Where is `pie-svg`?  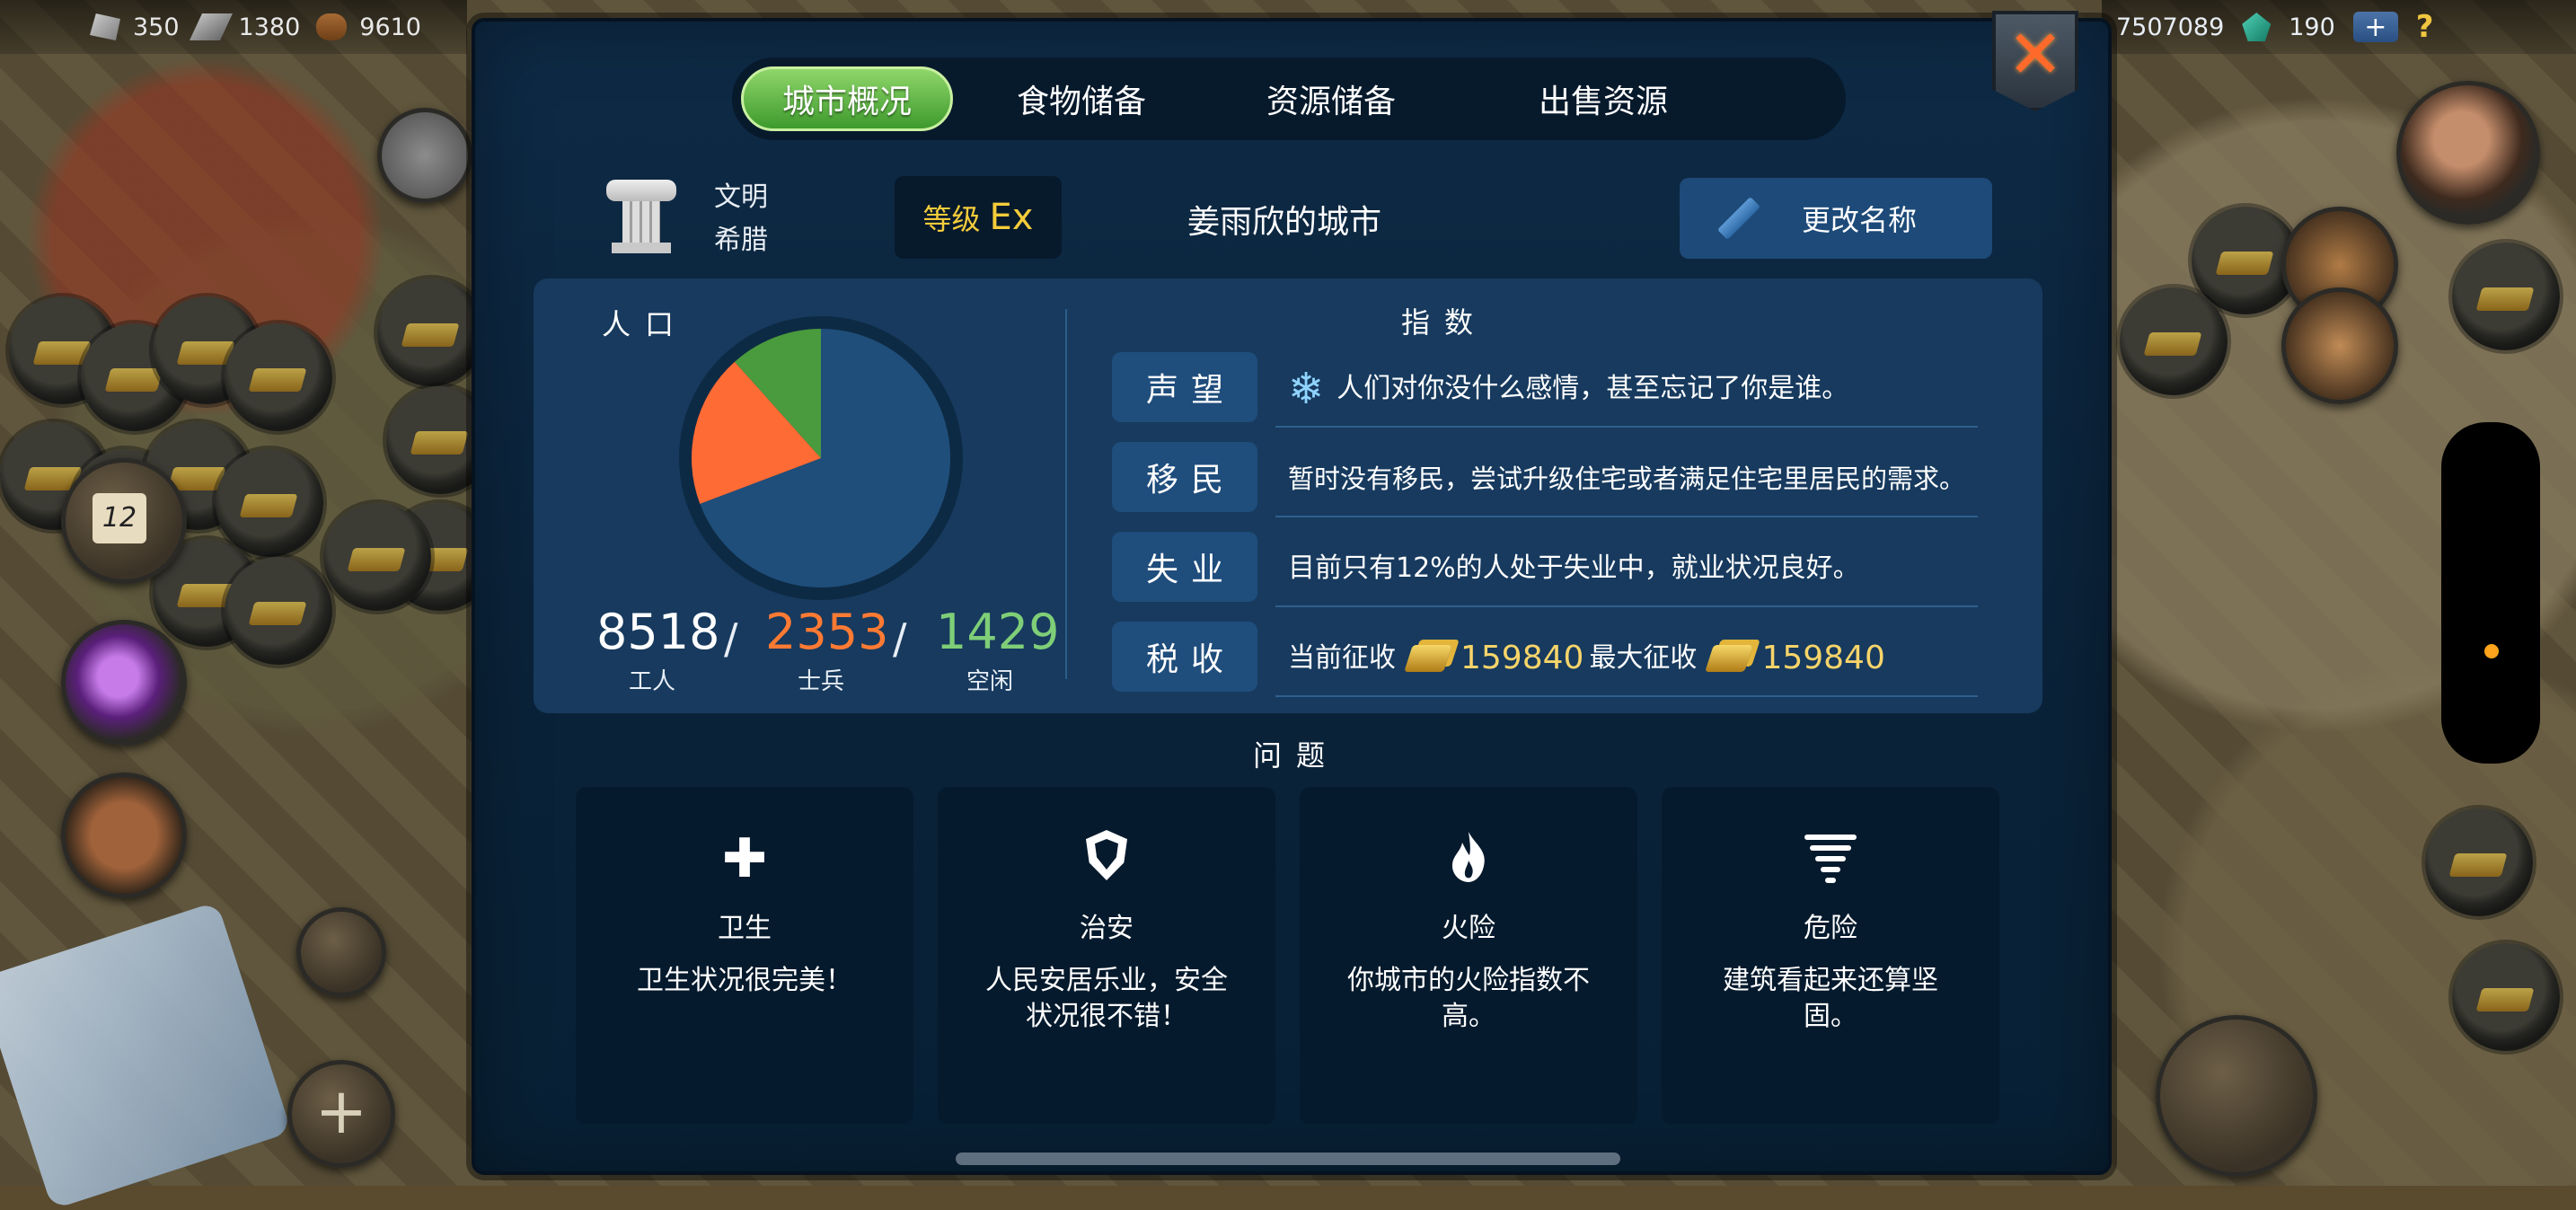
pie-svg is located at coordinates (821, 458).